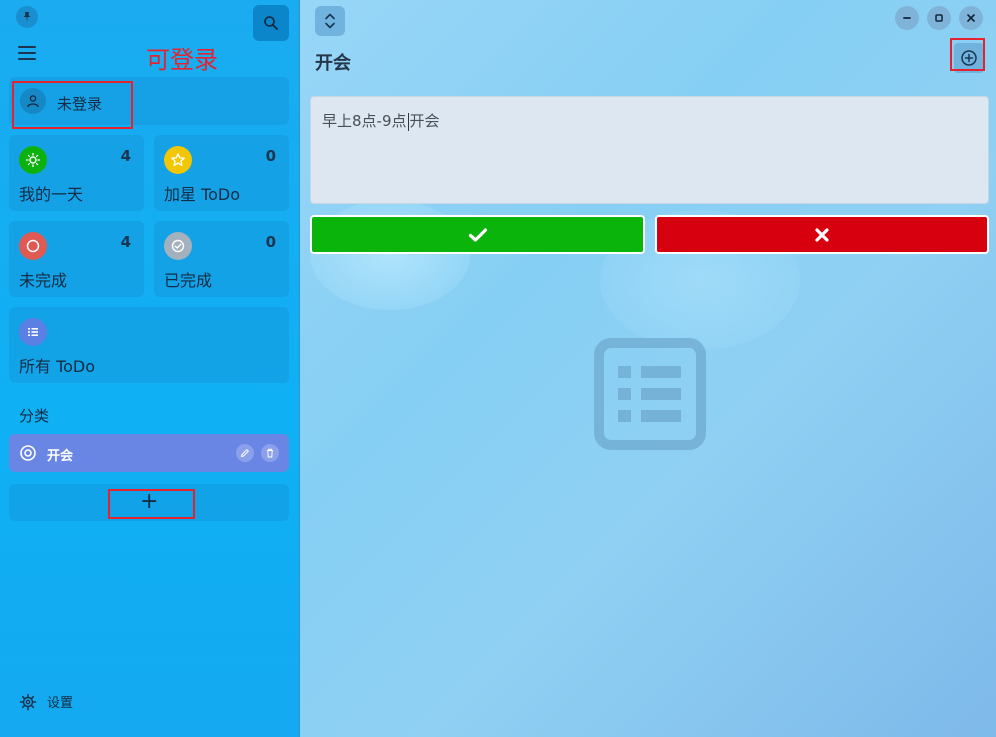 This screenshot has height=737, width=996. What do you see at coordinates (60, 703) in the screenshot?
I see `settings-label: 设置` at bounding box center [60, 703].